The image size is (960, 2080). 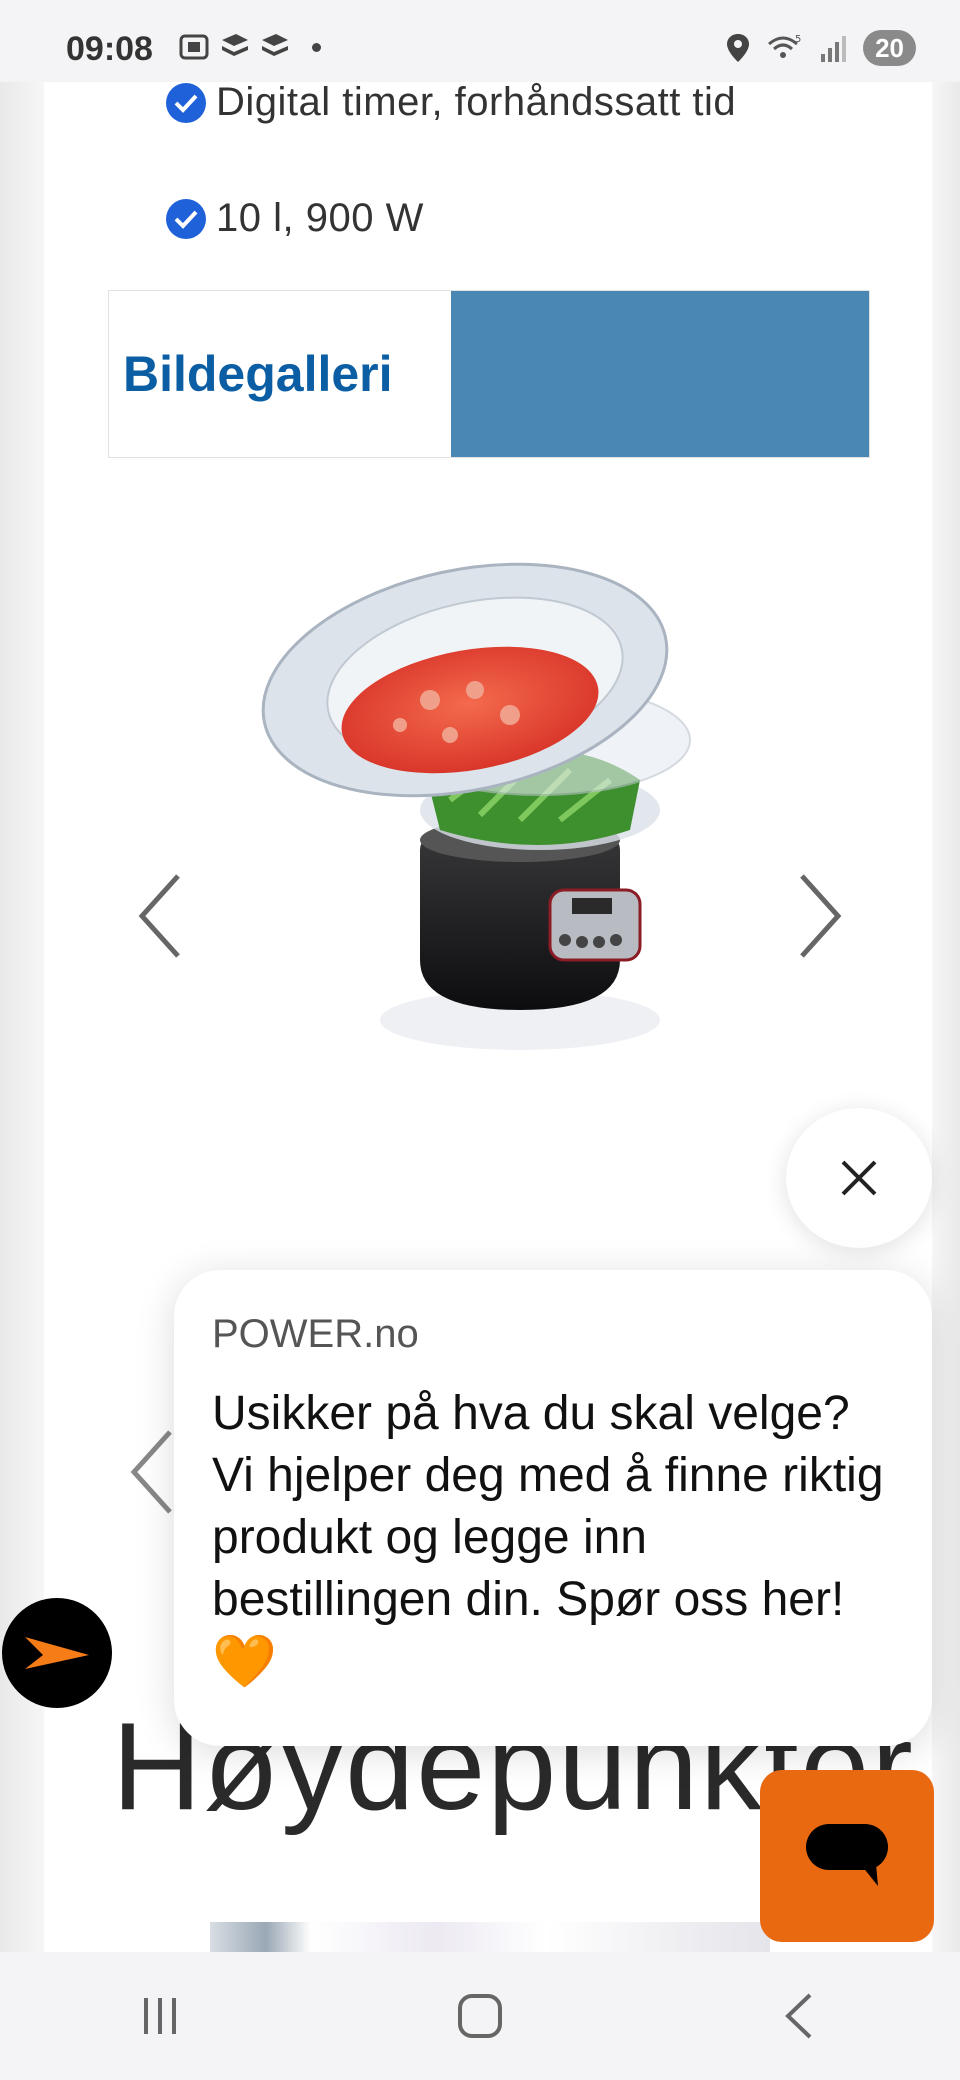 What do you see at coordinates (784, 46) in the screenshot?
I see `wifi-5g-icon: 5` at bounding box center [784, 46].